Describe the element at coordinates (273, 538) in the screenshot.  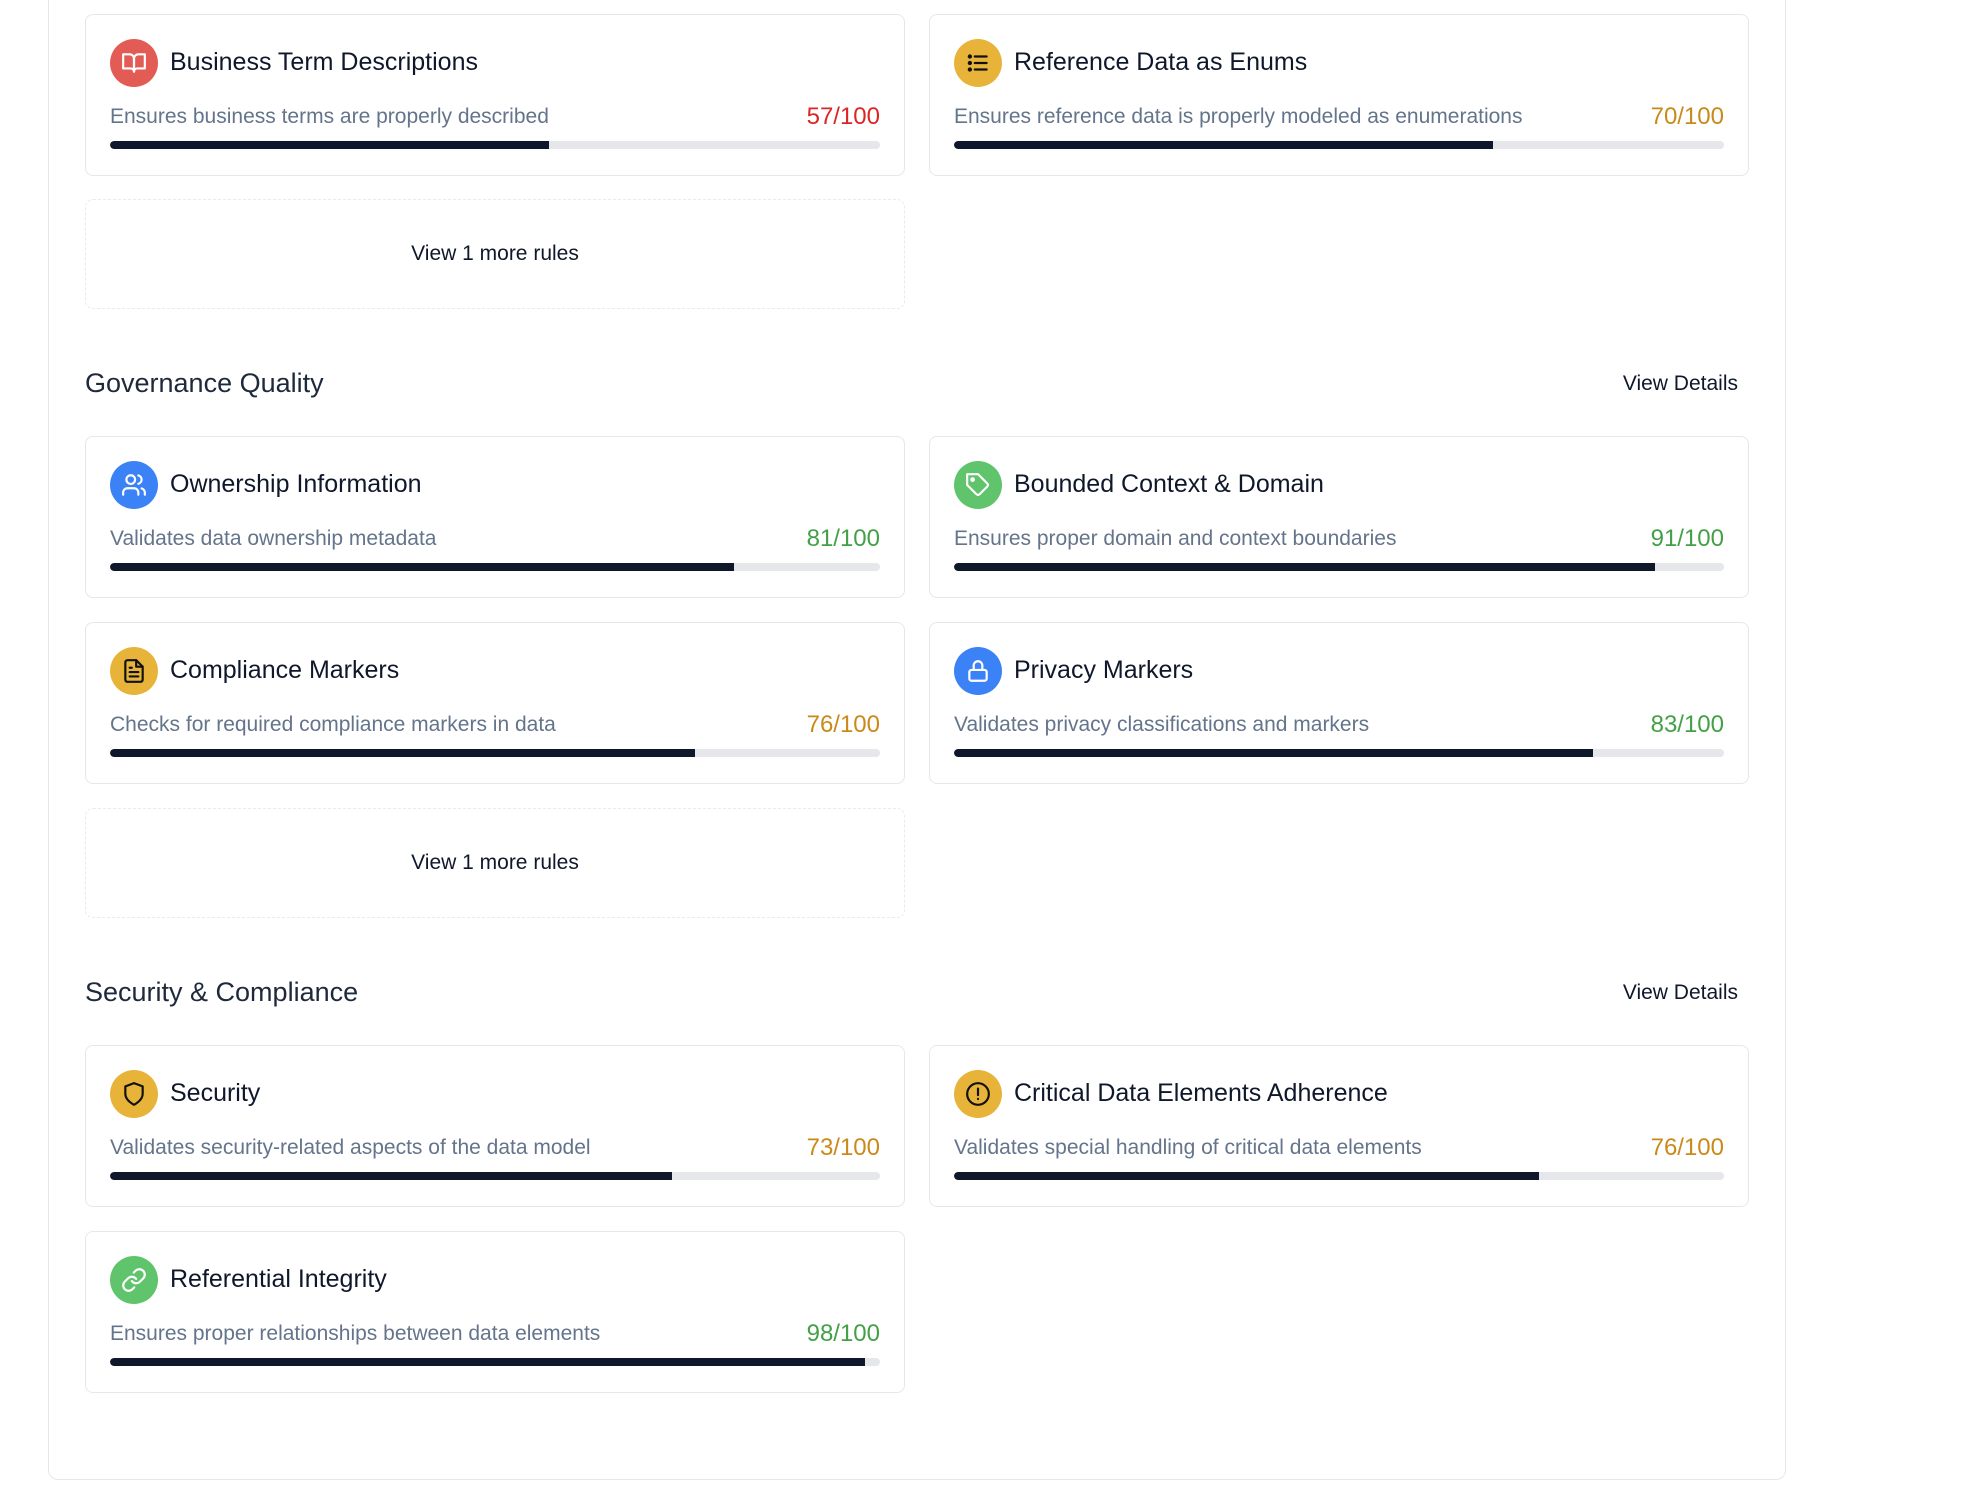
I see `rule-description: Validates data ownership metadata` at that location.